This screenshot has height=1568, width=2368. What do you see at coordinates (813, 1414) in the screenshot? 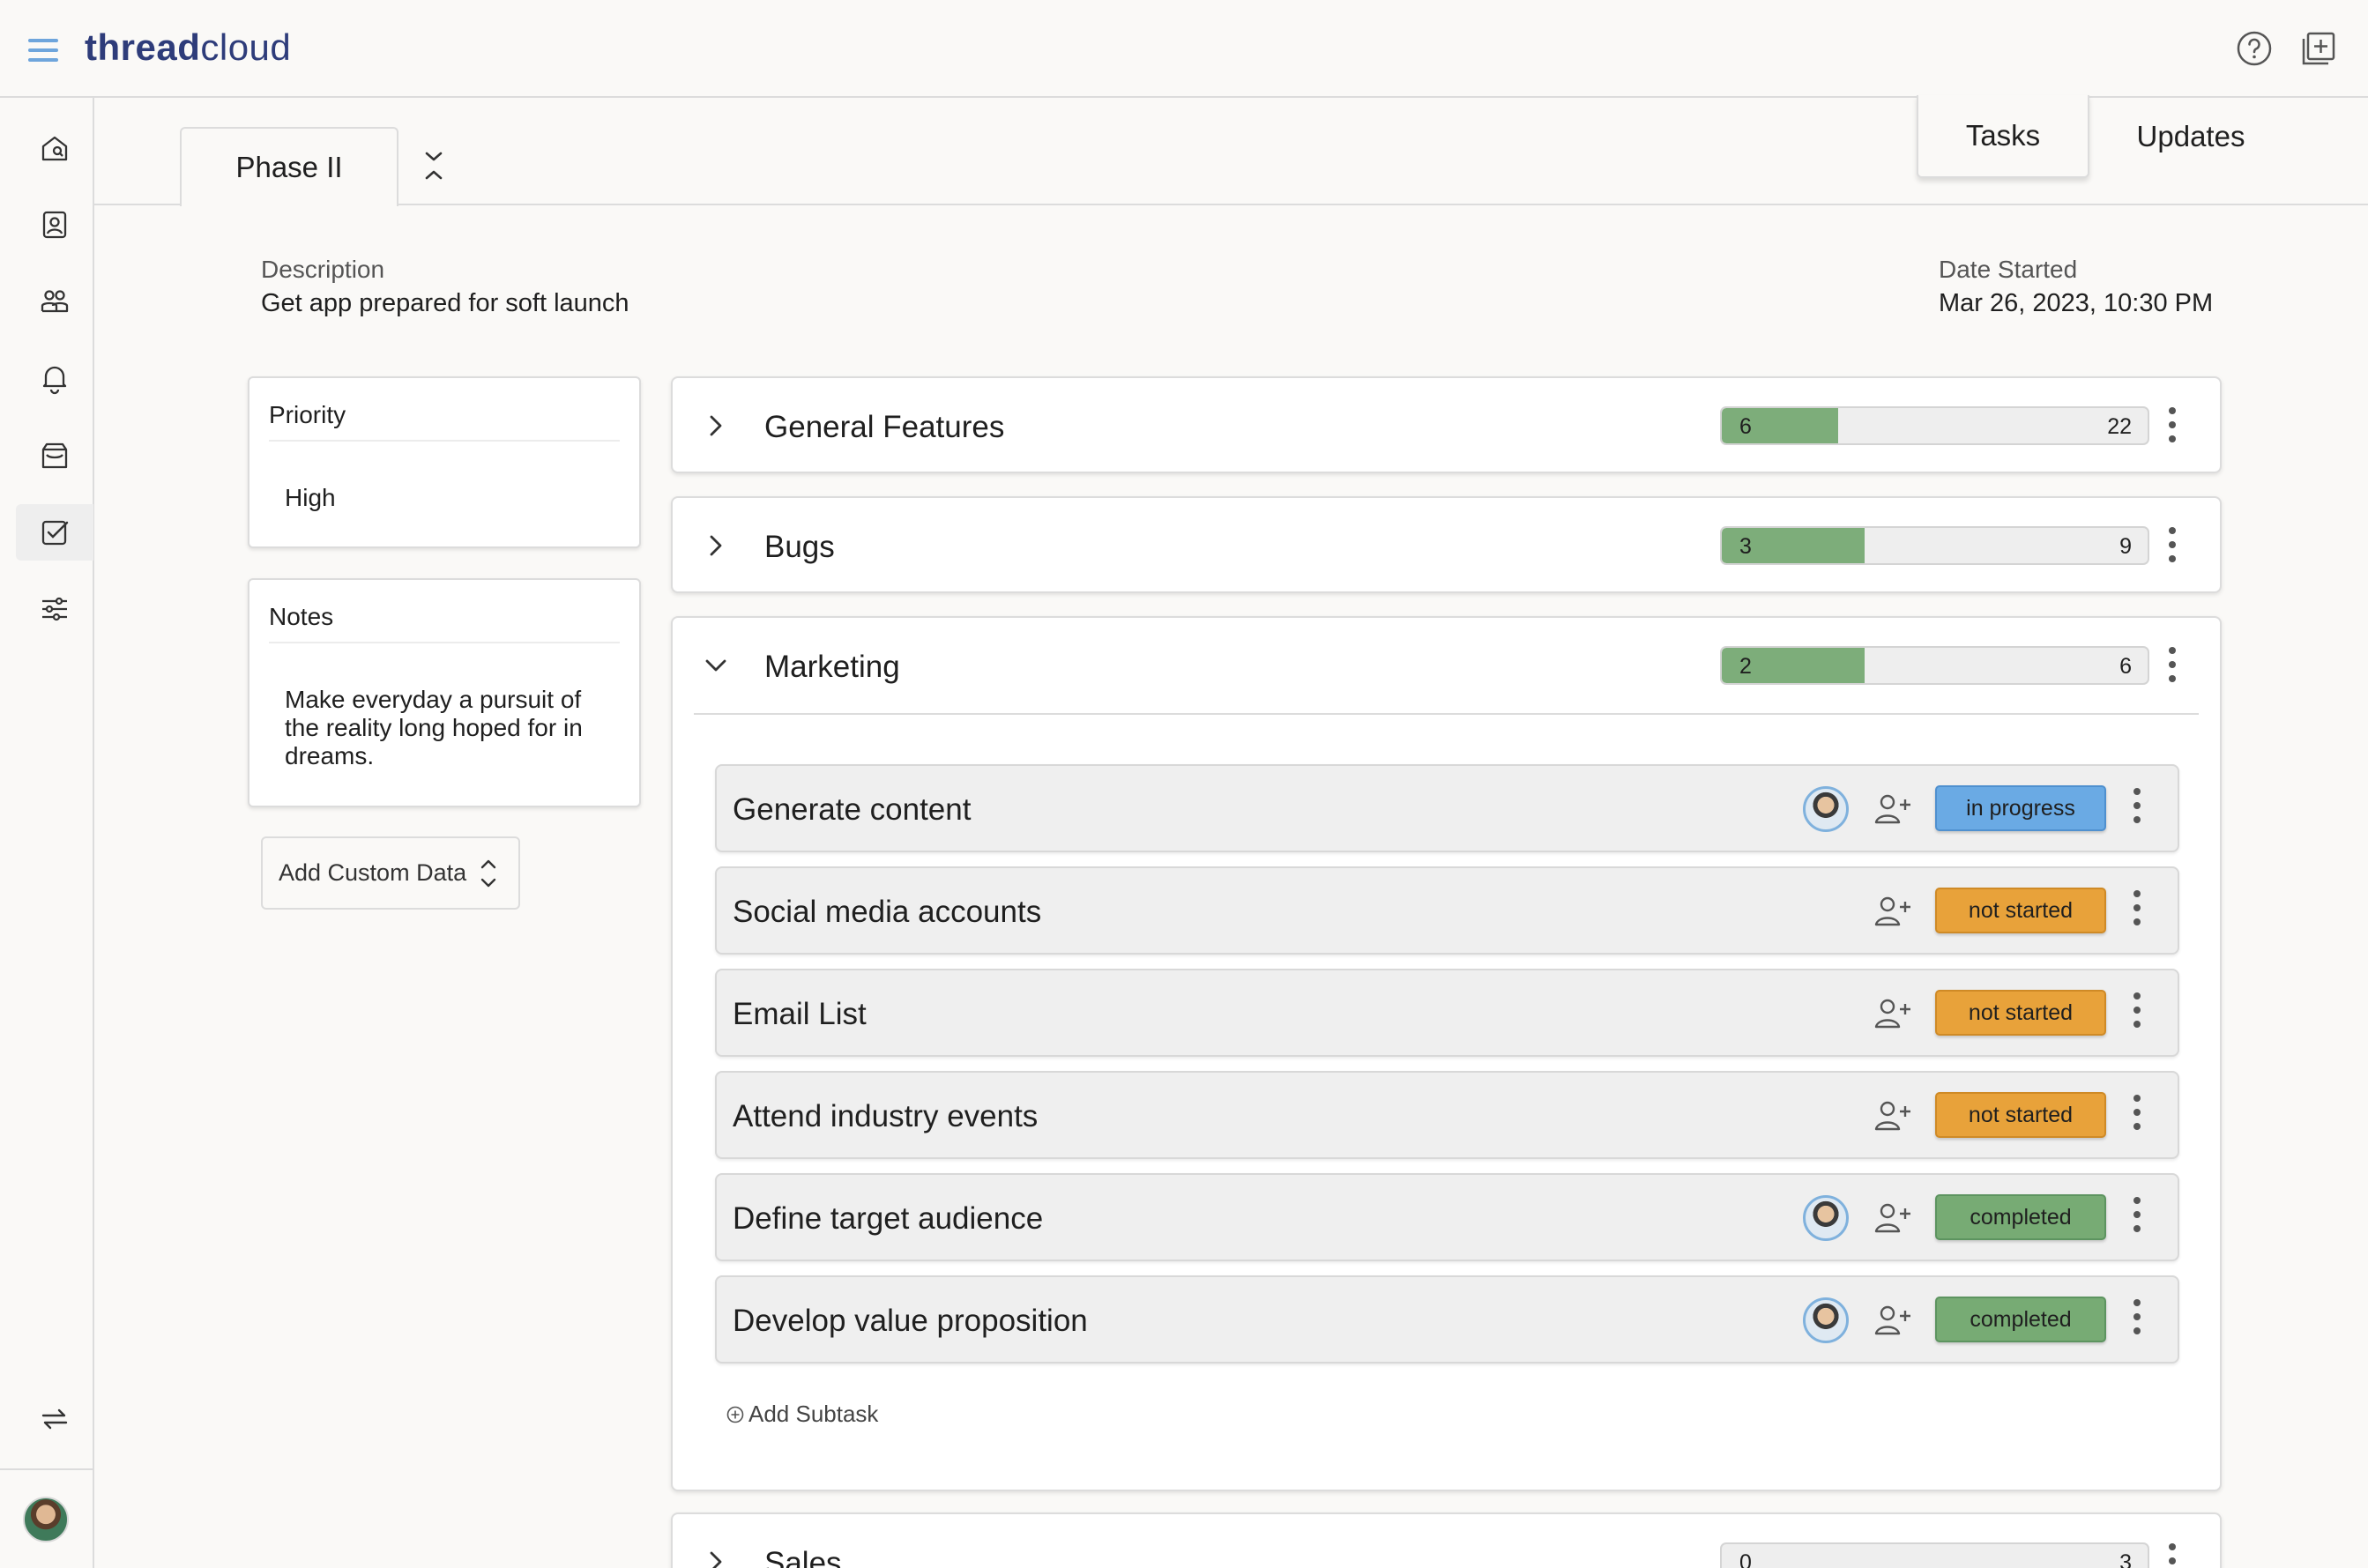
I see `add-subtask-label: Add Subtask` at bounding box center [813, 1414].